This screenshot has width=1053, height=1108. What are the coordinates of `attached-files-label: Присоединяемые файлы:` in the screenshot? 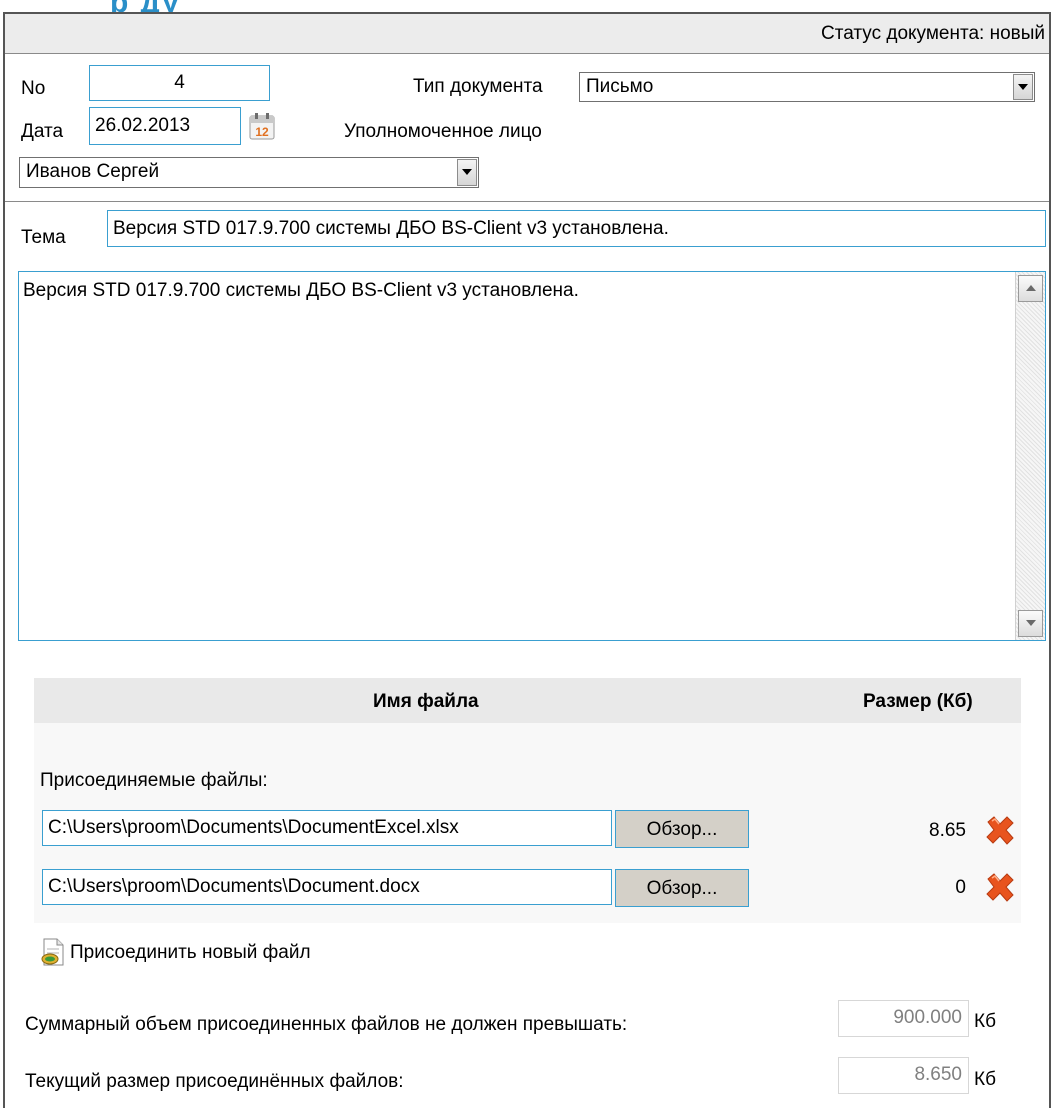 It's located at (154, 780).